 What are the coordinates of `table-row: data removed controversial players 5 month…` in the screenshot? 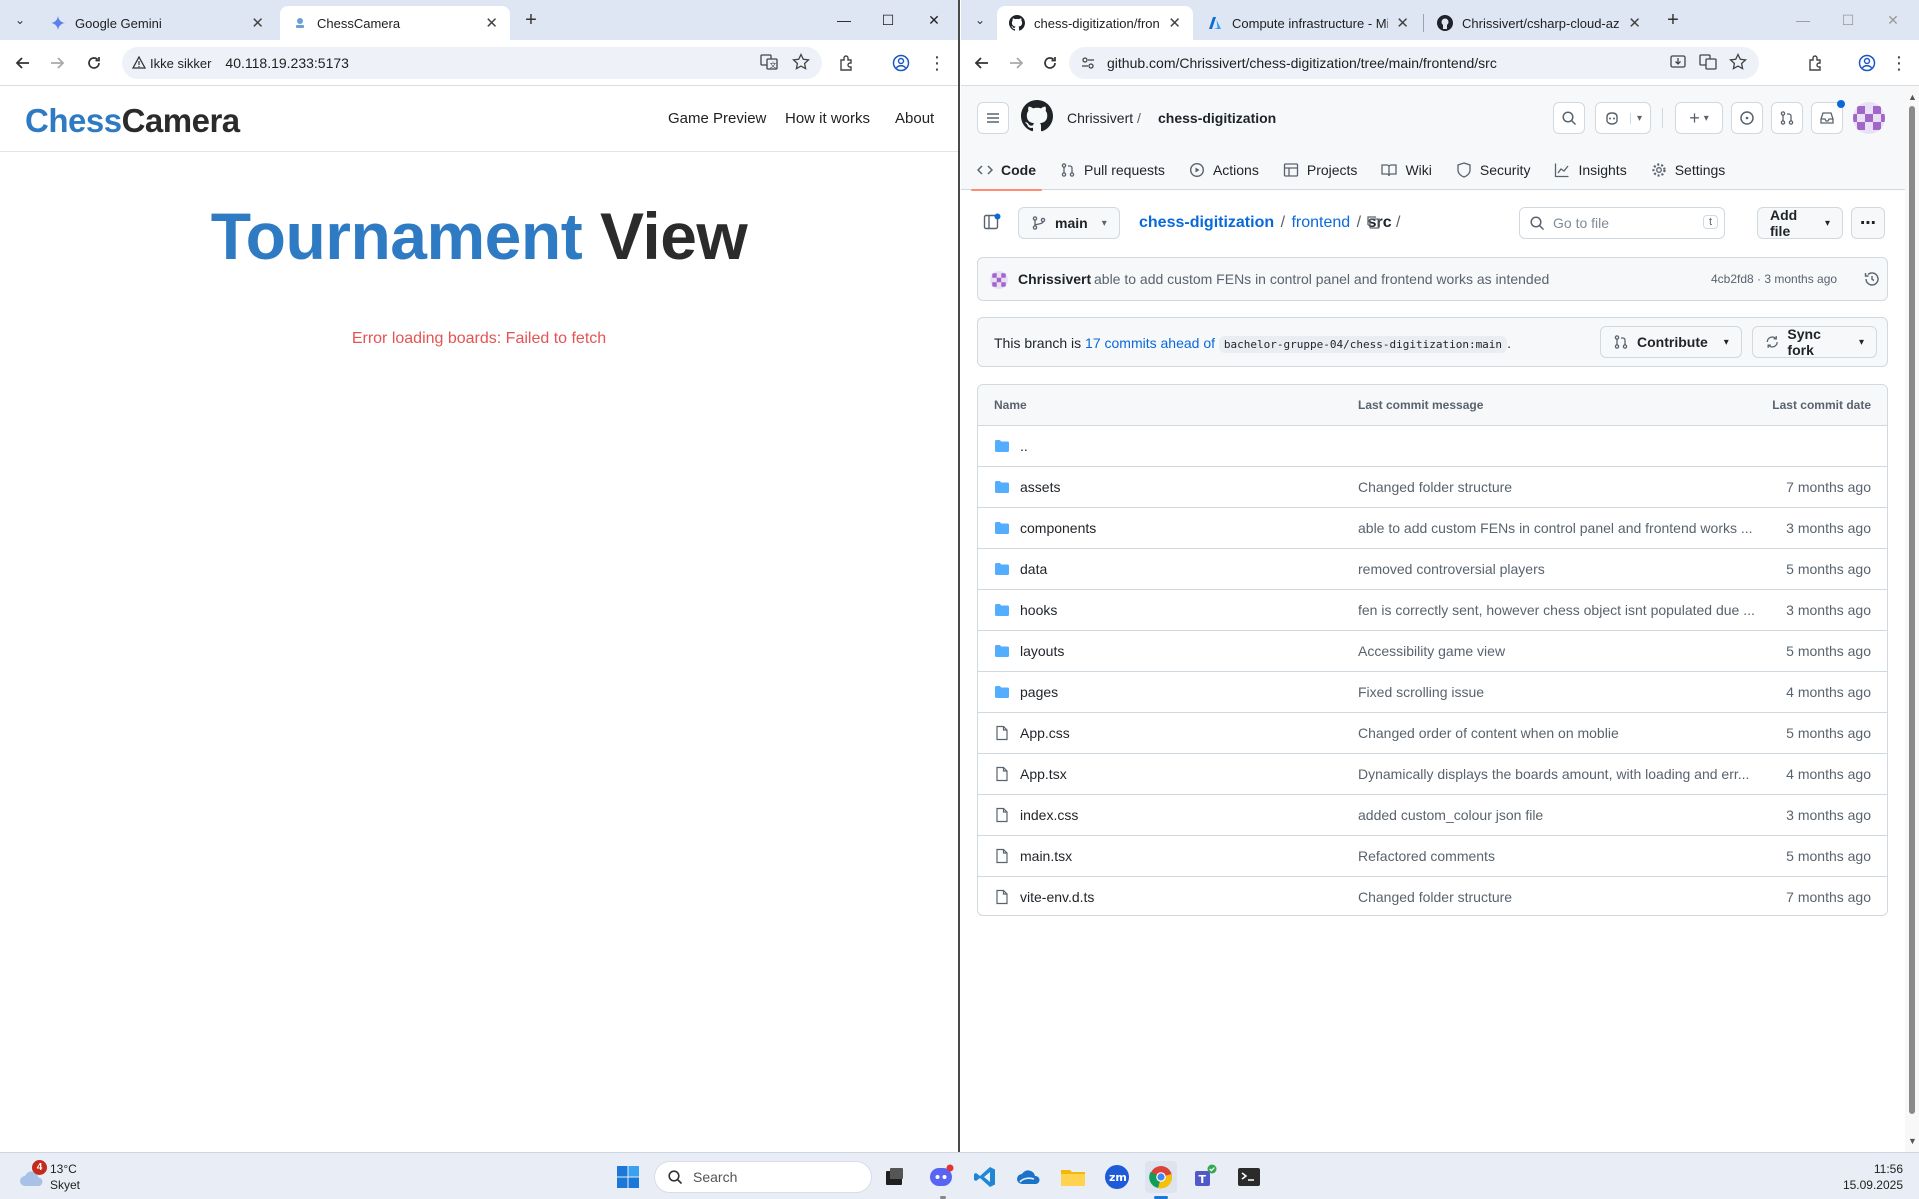 It's located at (1432, 568).